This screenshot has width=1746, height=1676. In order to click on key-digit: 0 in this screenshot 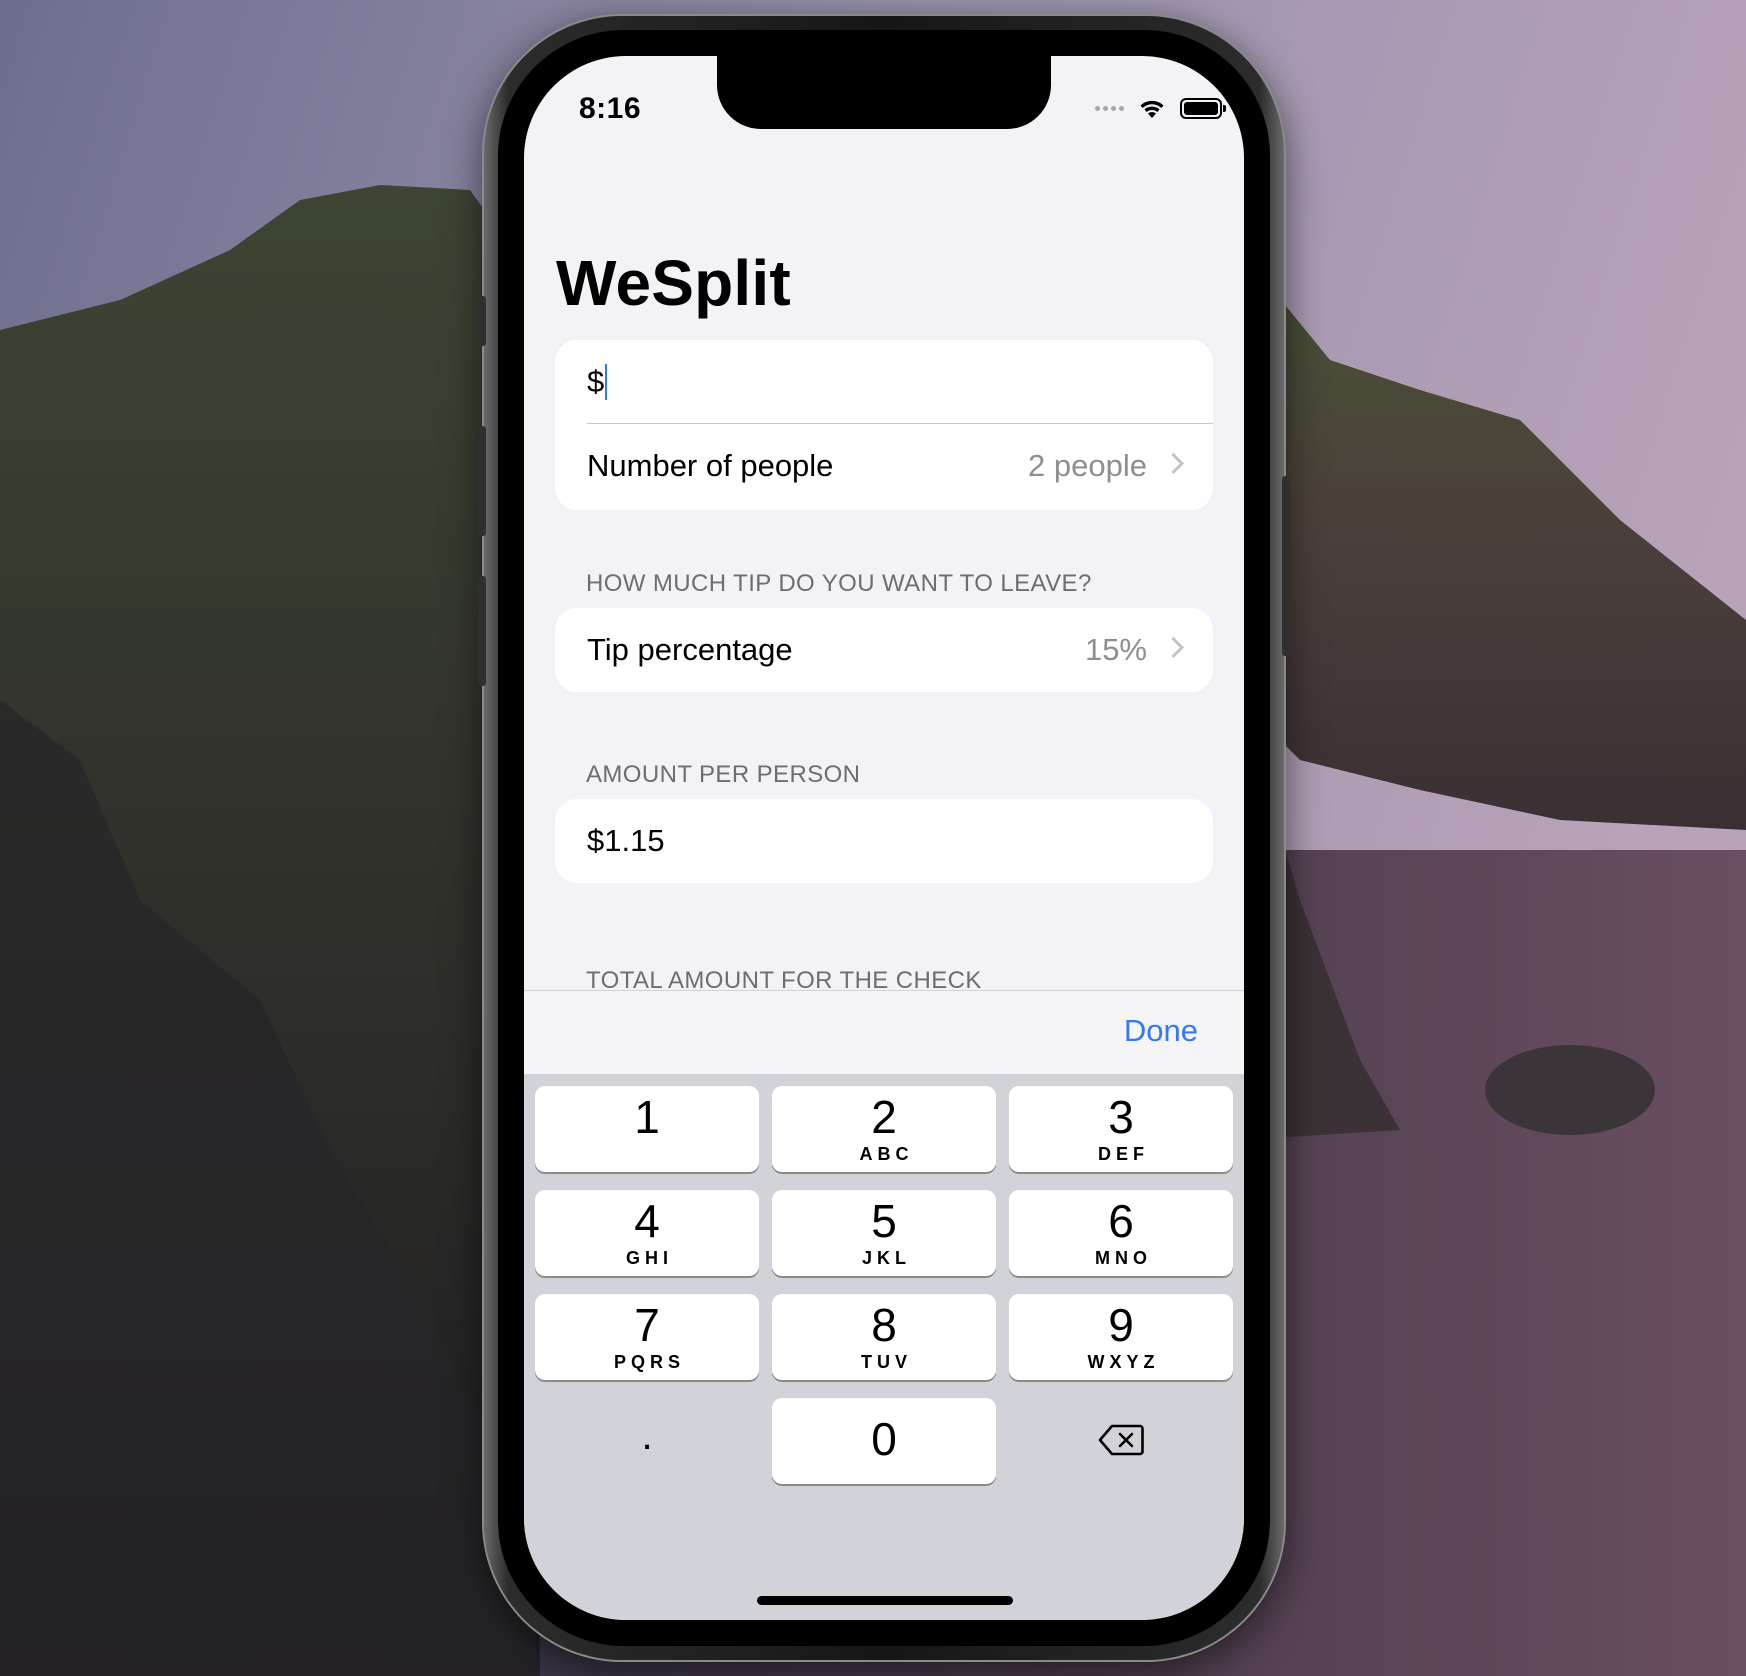, I will do `click(884, 1439)`.